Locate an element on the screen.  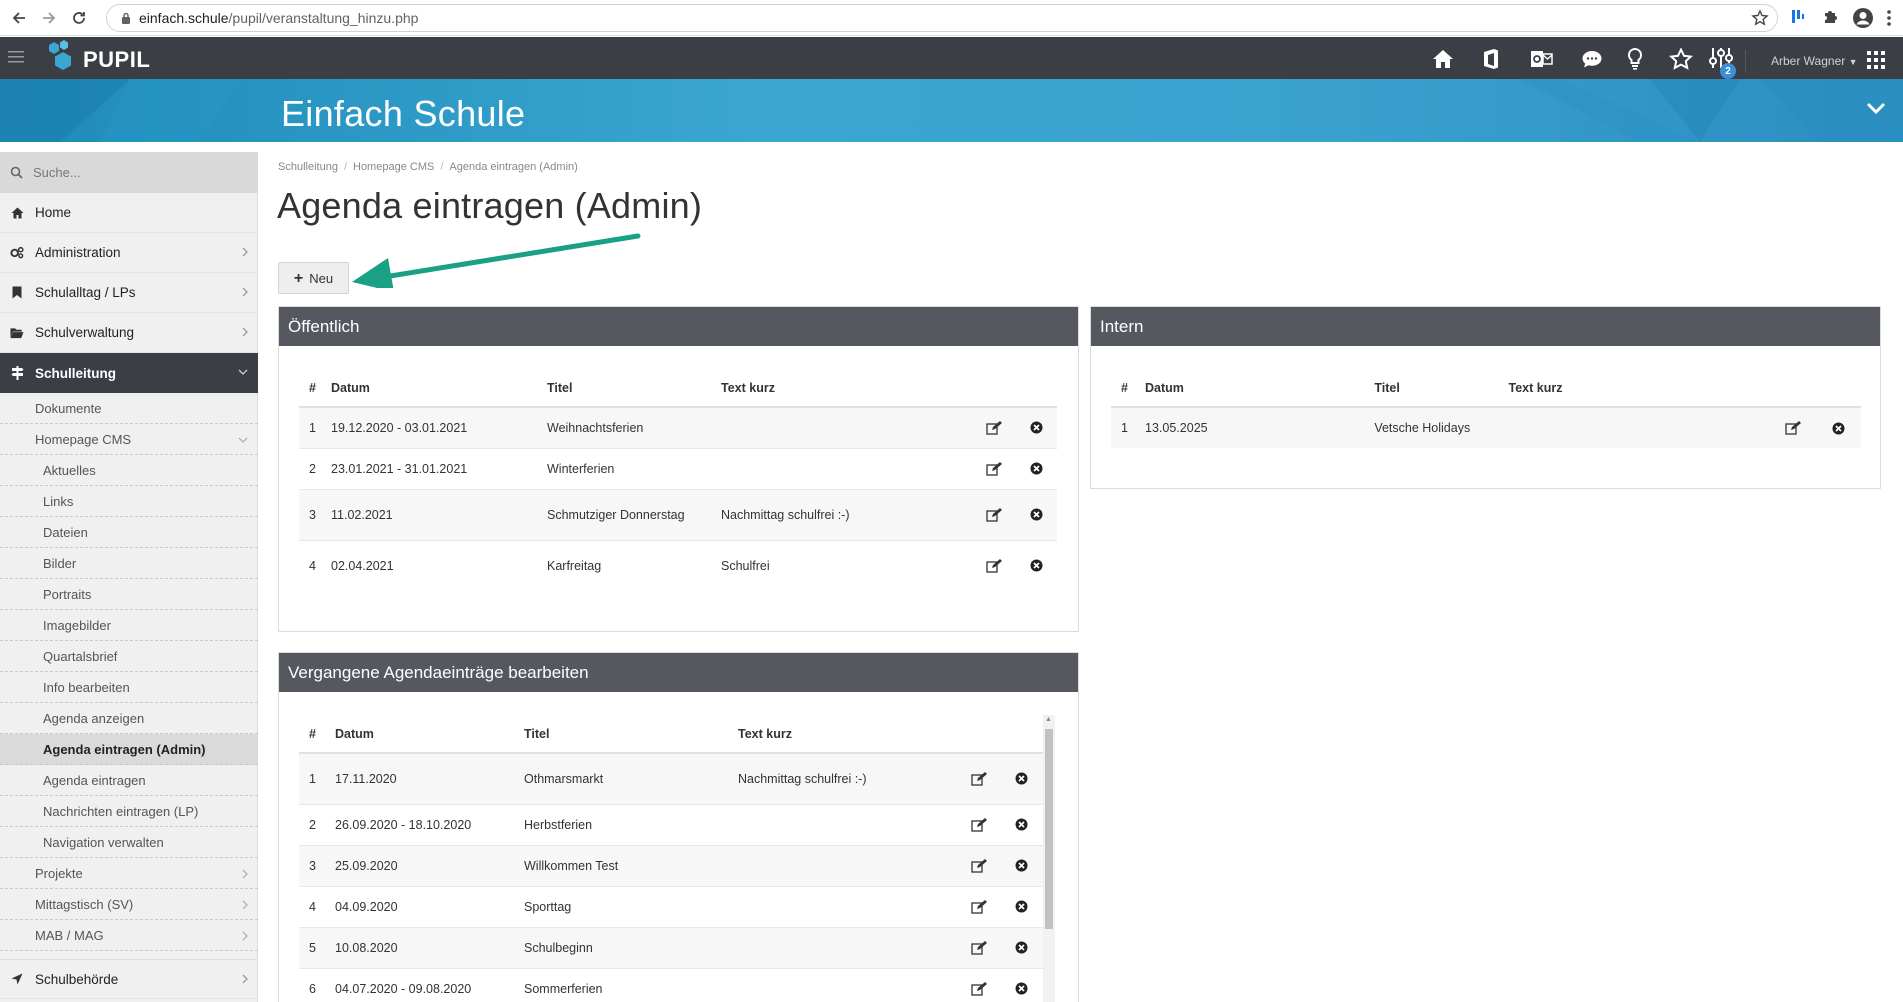
apps-grid-icon is located at coordinates (1876, 60).